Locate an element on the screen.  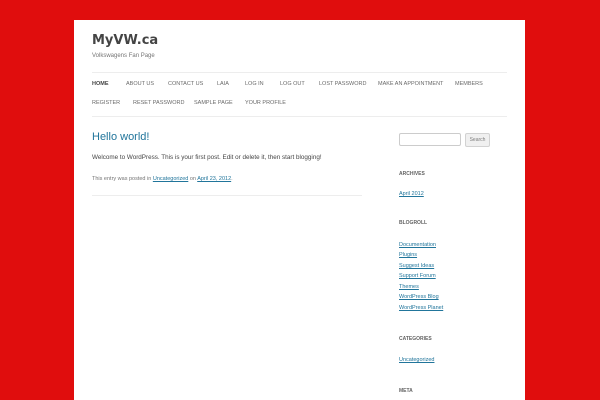
nav-lost-password: LOST PASSWORD is located at coordinates (342, 84).